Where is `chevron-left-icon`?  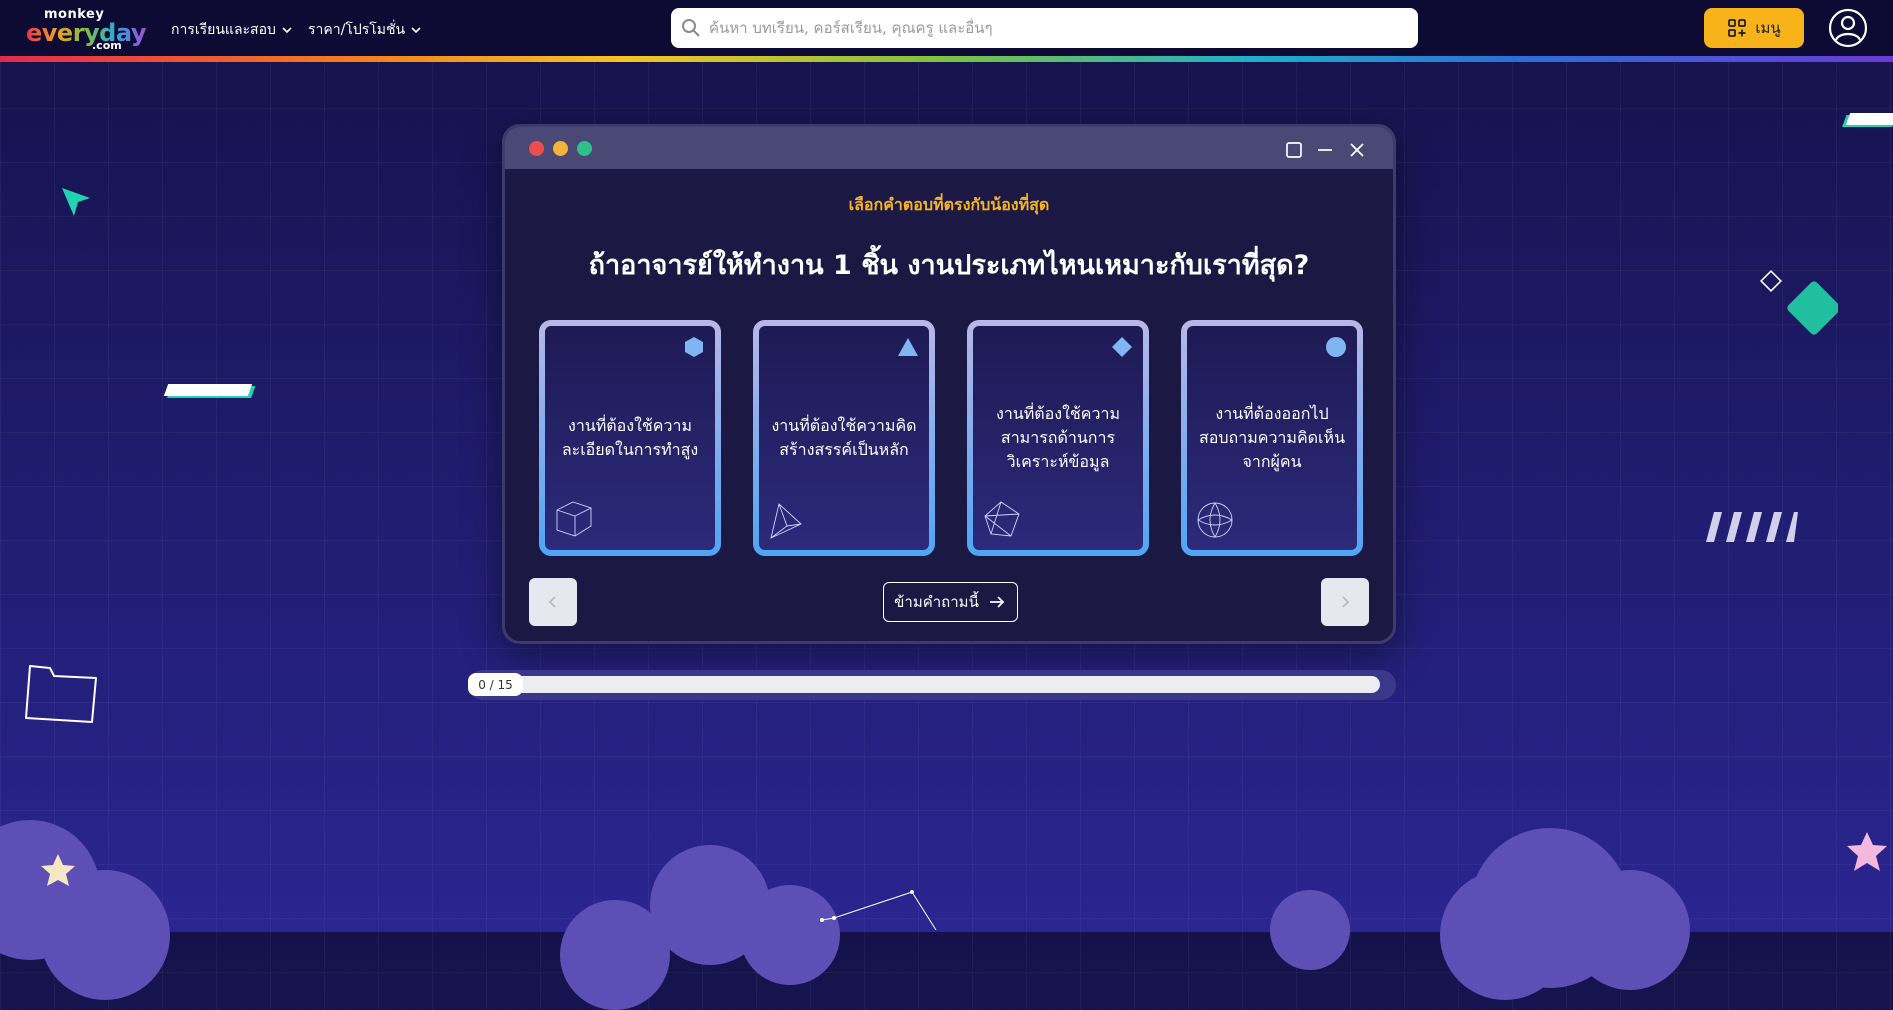 chevron-left-icon is located at coordinates (552, 602).